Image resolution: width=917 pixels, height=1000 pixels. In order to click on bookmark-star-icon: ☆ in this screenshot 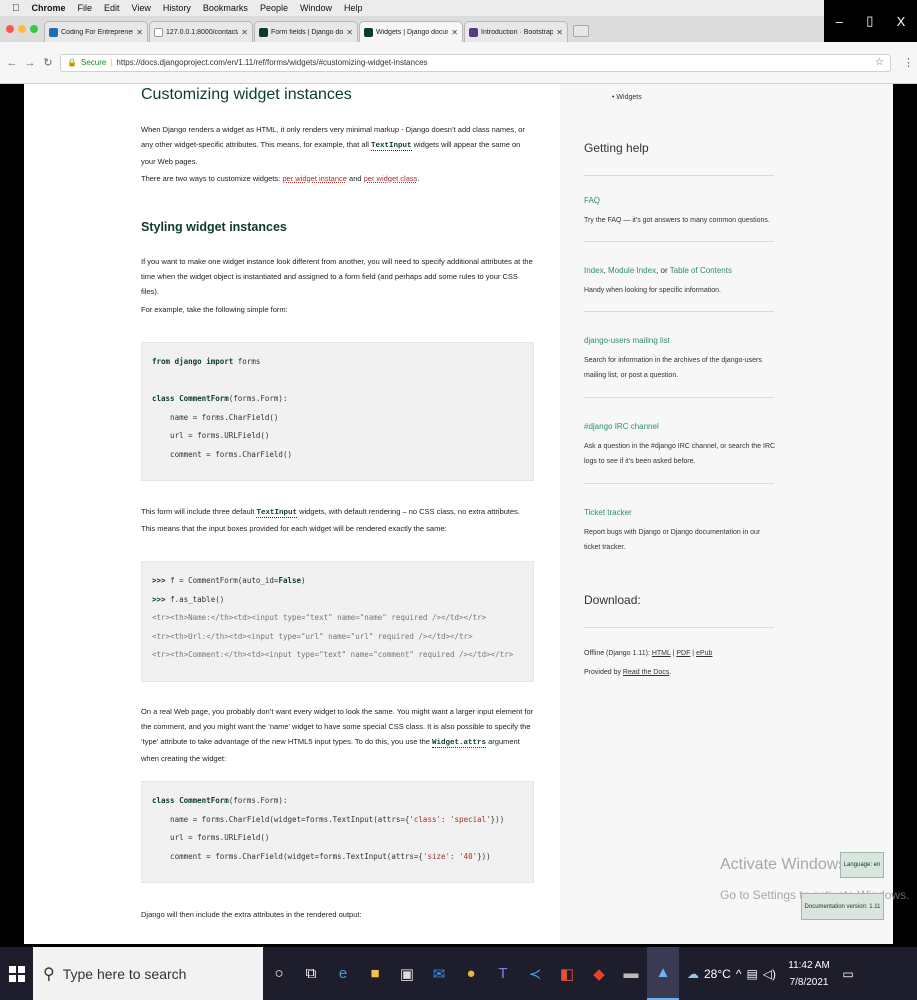, I will do `click(879, 62)`.